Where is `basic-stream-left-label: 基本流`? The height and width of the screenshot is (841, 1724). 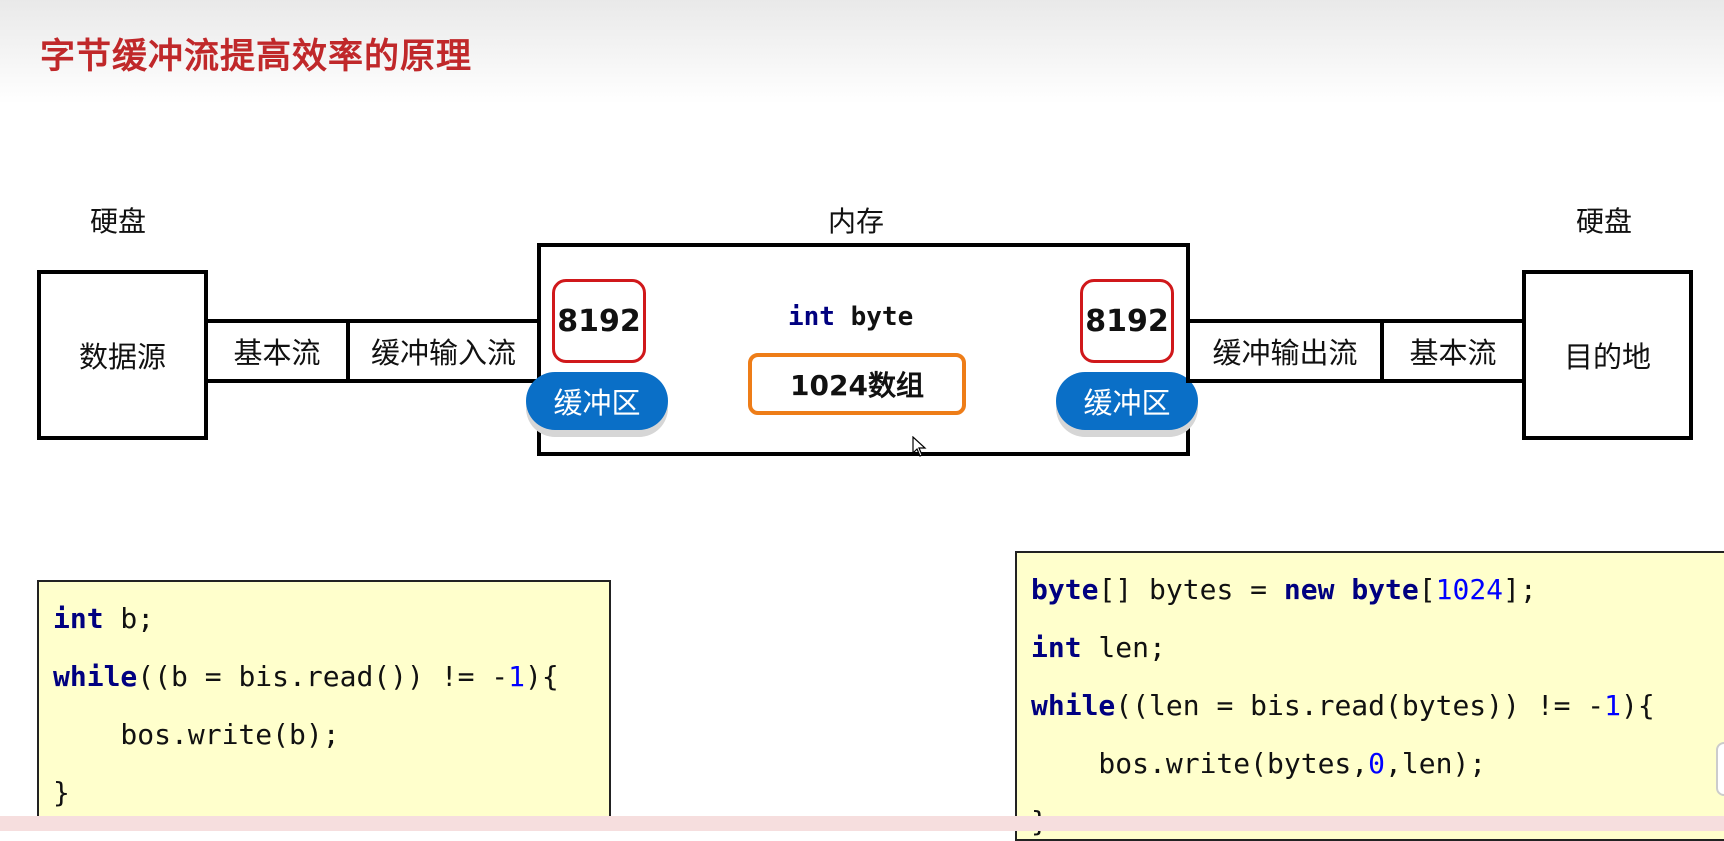 basic-stream-left-label: 基本流 is located at coordinates (277, 353).